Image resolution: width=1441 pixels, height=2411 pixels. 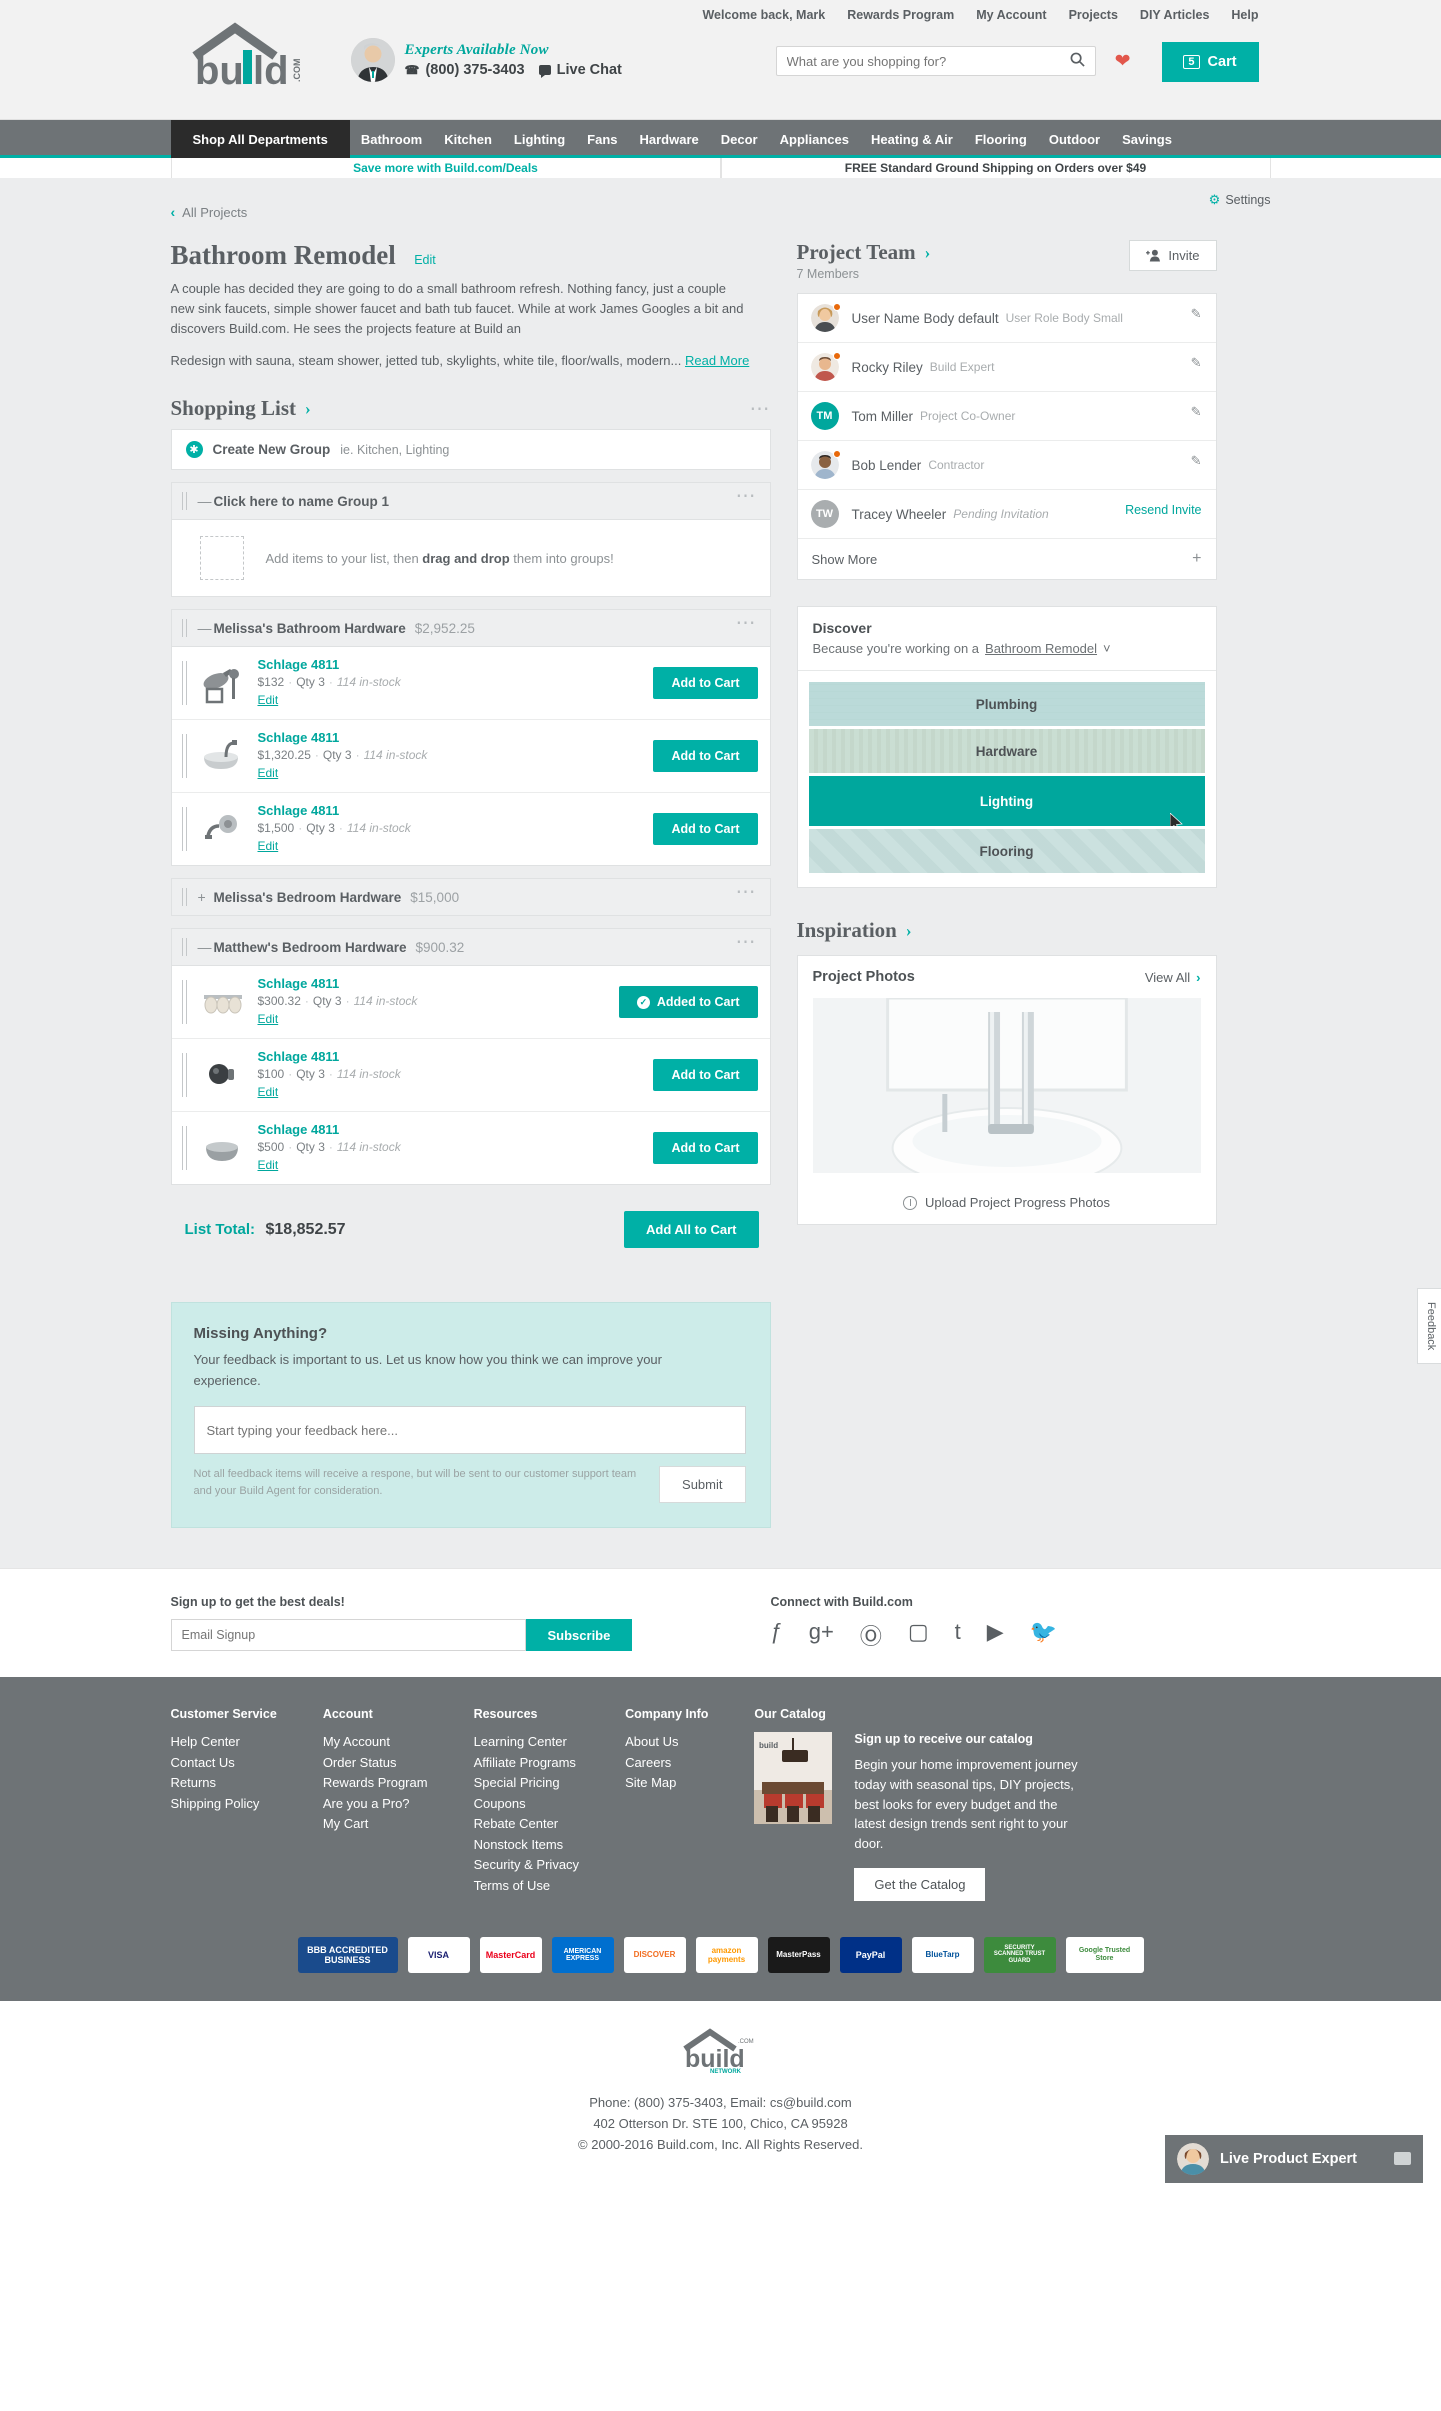 I want to click on footer-link: My Cart, so click(x=375, y=1824).